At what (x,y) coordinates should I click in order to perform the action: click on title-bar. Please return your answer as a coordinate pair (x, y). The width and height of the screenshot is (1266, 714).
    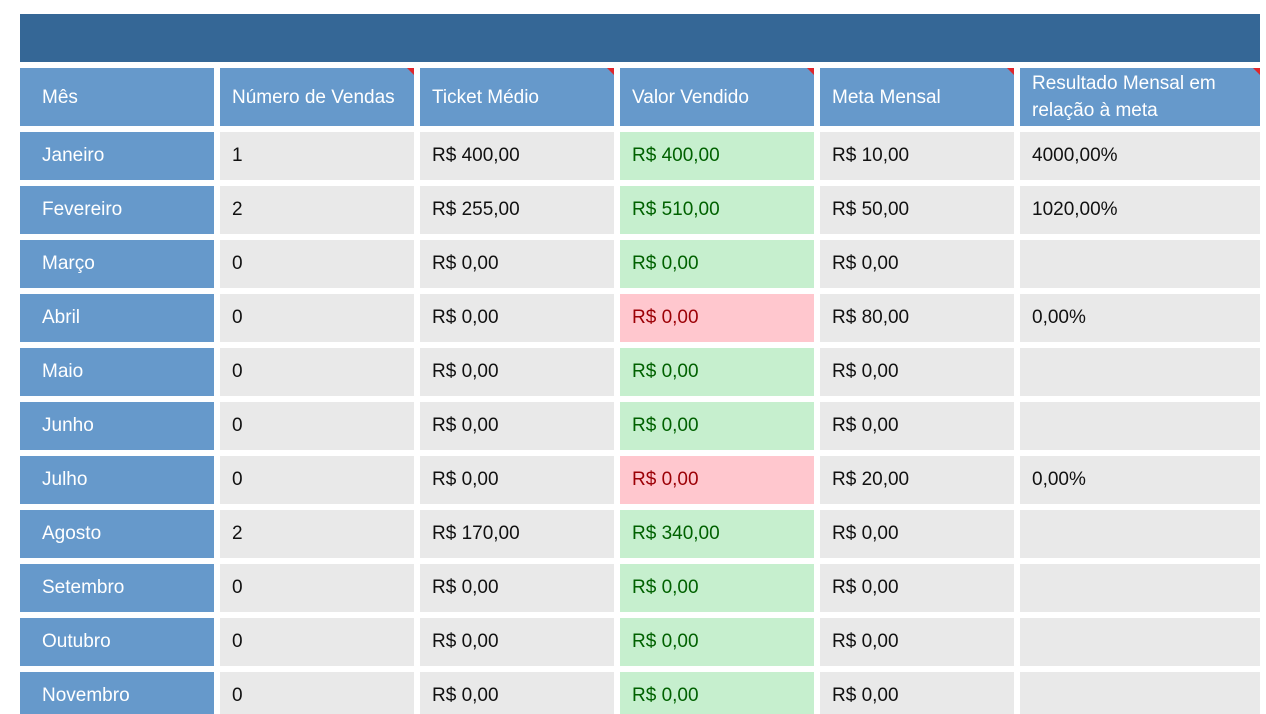
    Looking at the image, I should click on (640, 38).